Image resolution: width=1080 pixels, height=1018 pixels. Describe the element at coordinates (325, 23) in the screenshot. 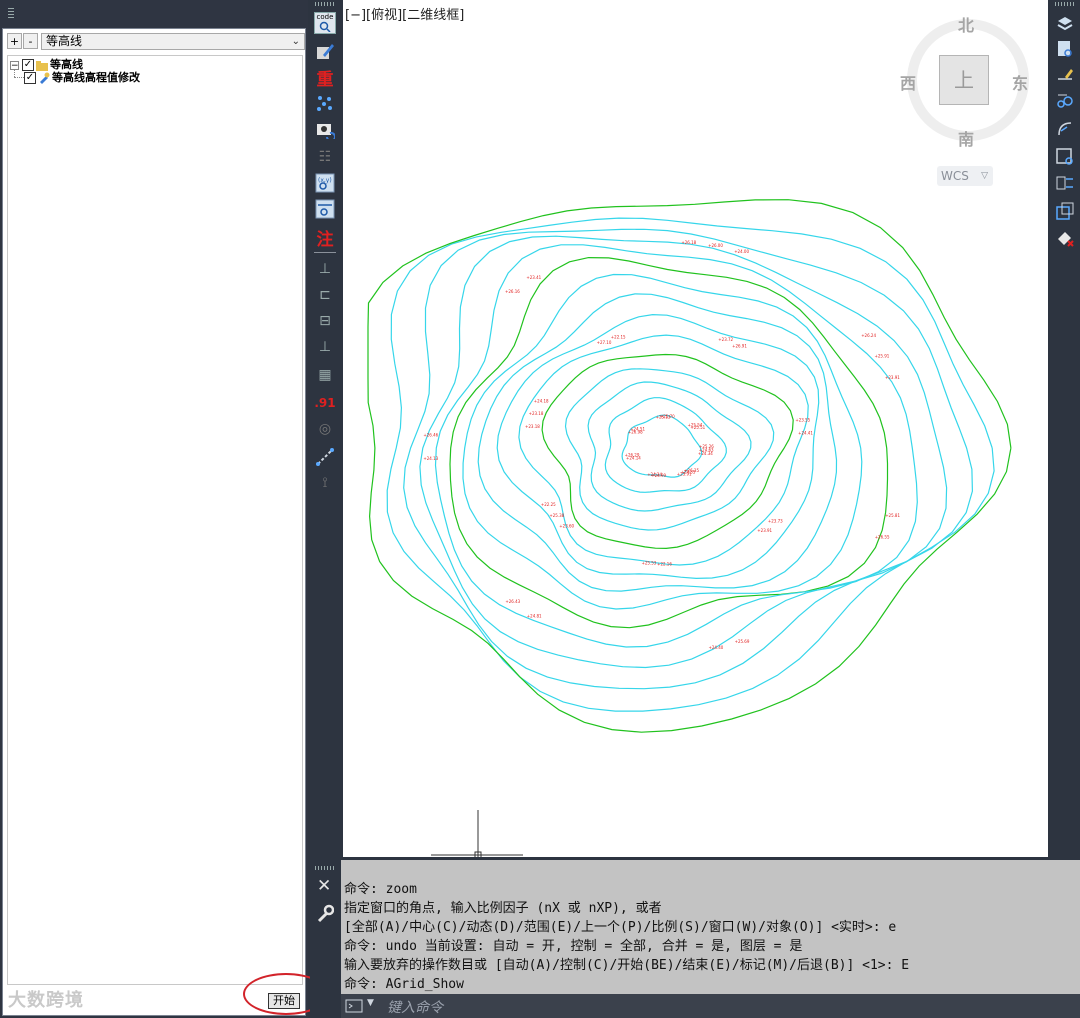

I see `code-search-icon: code` at that location.